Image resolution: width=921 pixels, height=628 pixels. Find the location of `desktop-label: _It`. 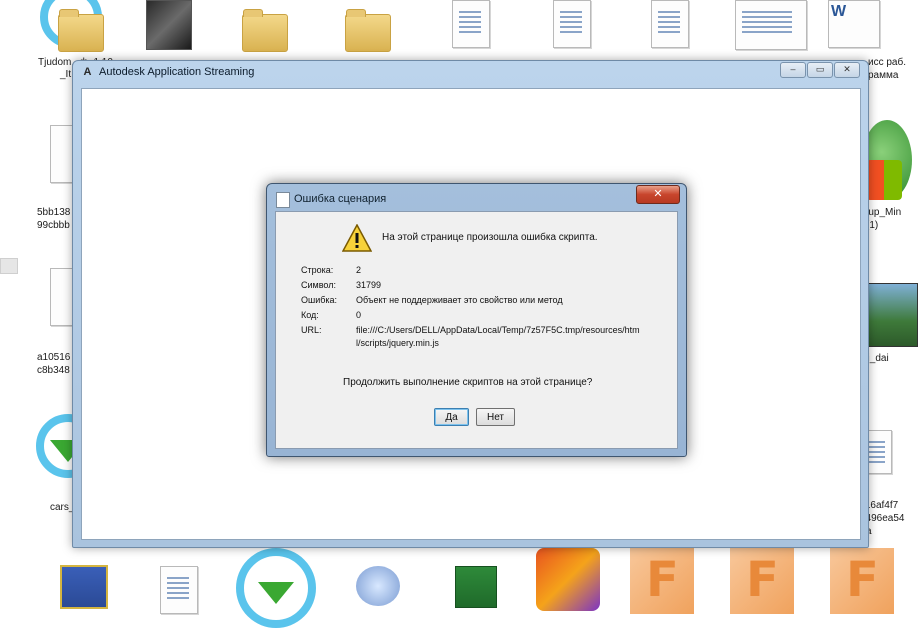

desktop-label: _It is located at coordinates (66, 74).